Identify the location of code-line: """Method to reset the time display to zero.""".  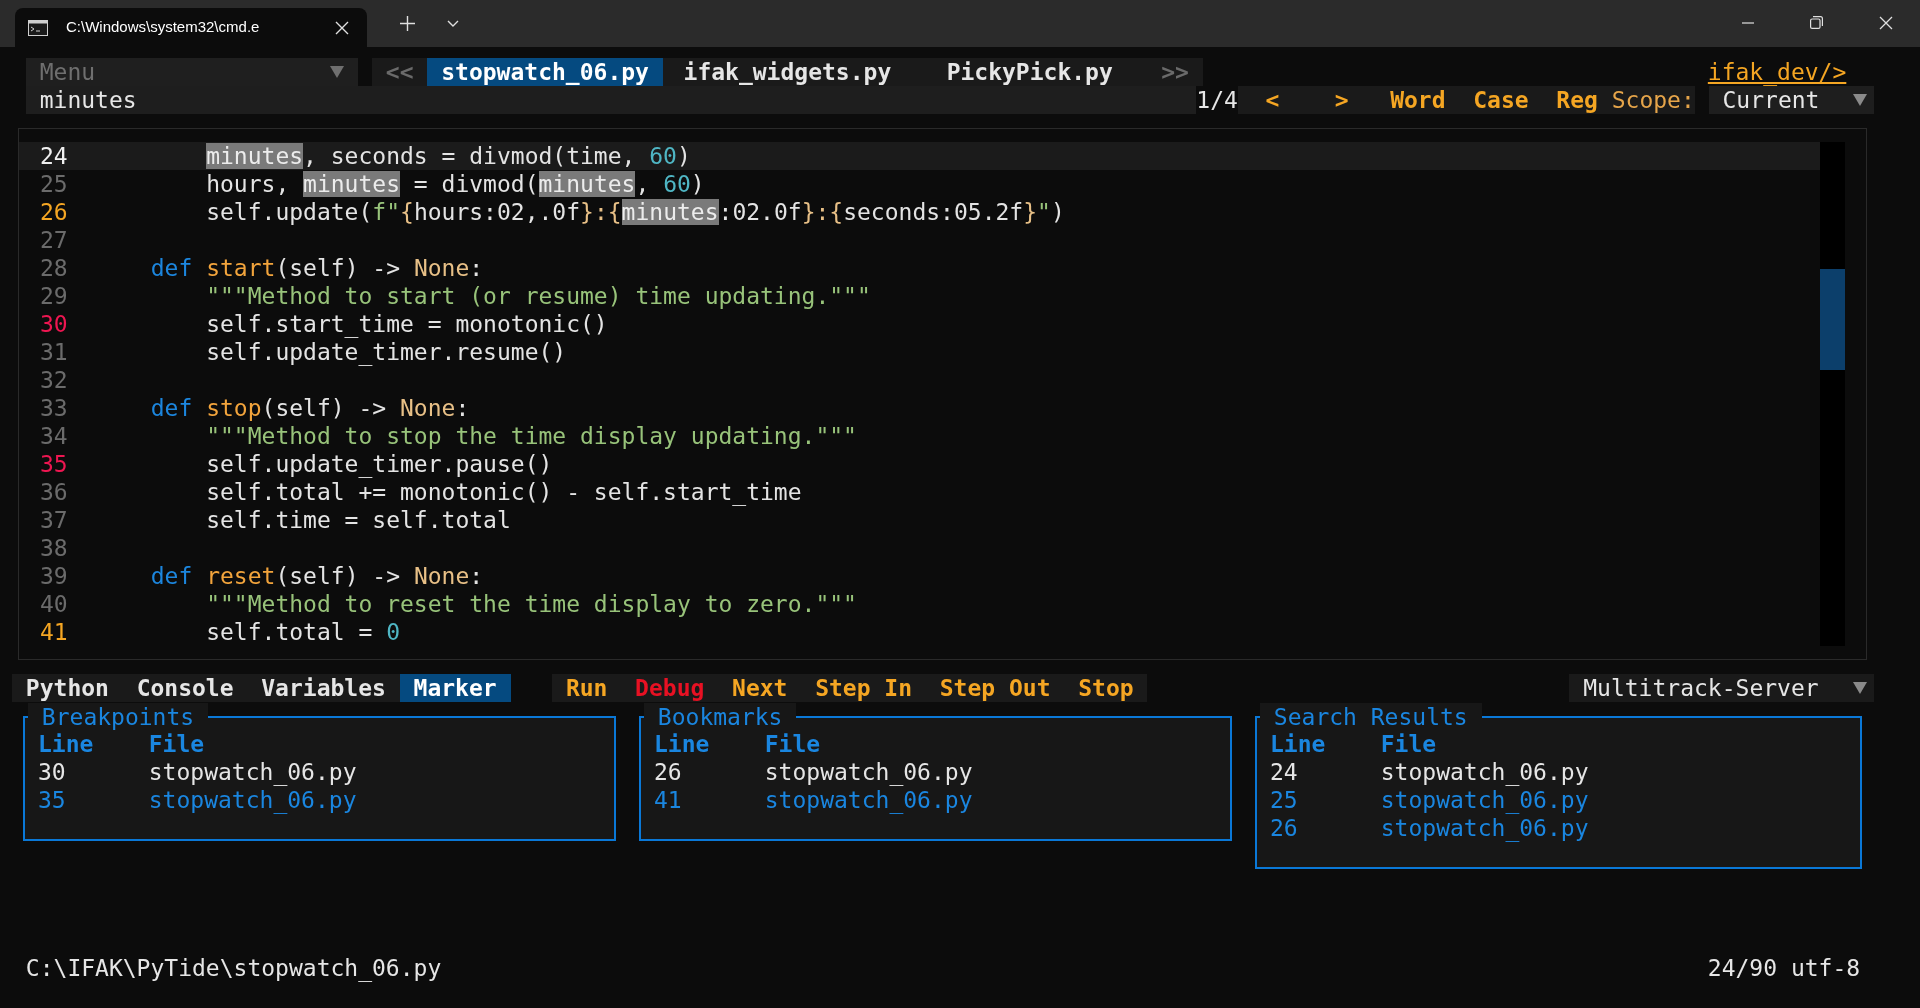
(531, 604).